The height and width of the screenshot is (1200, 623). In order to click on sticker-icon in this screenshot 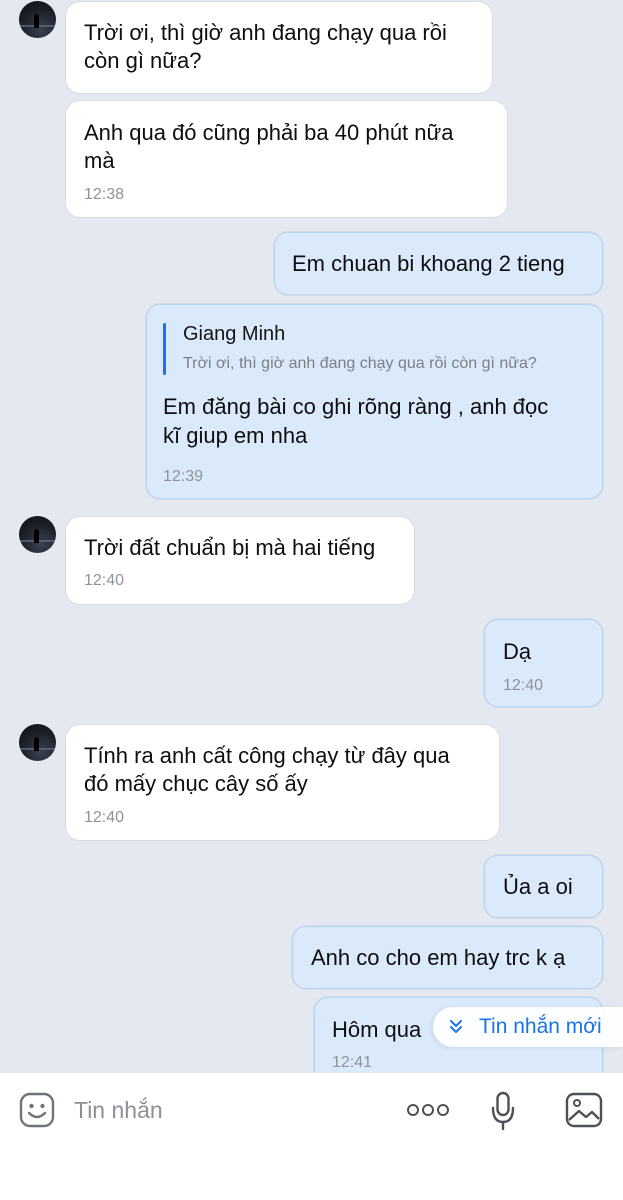, I will do `click(37, 1112)`.